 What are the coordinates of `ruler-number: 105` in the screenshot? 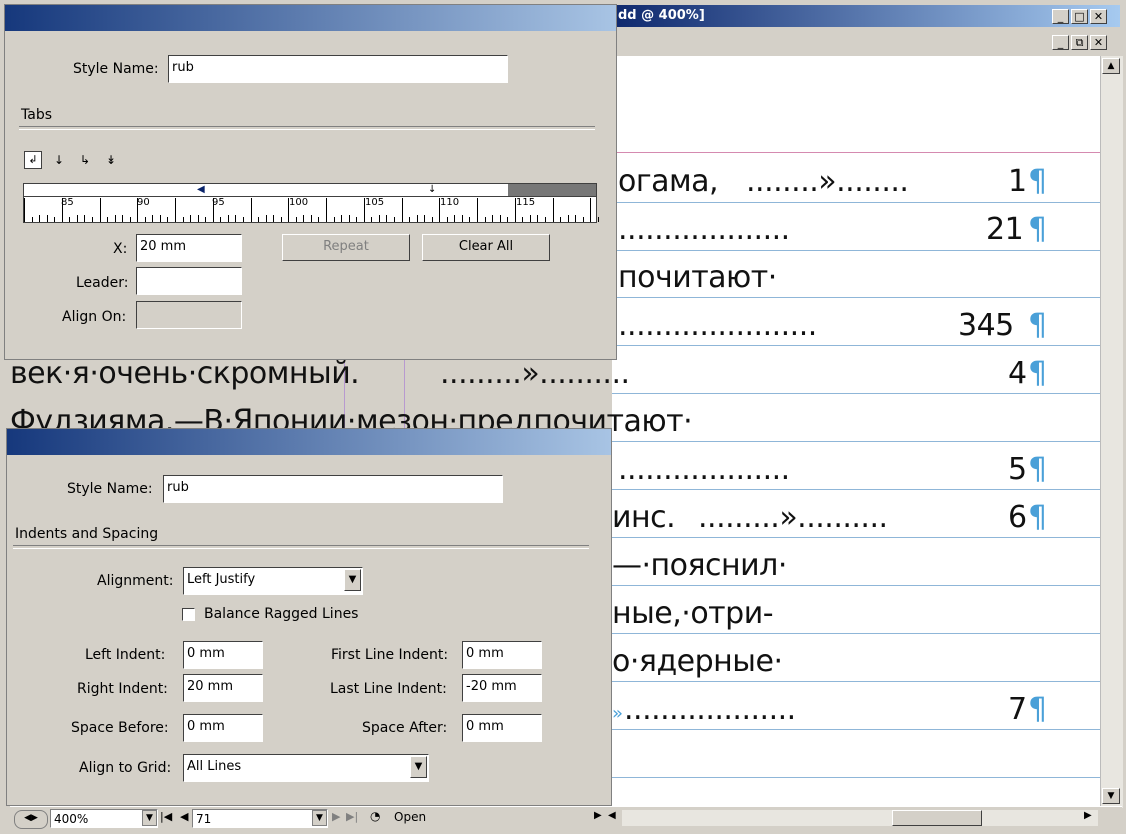 It's located at (375, 202).